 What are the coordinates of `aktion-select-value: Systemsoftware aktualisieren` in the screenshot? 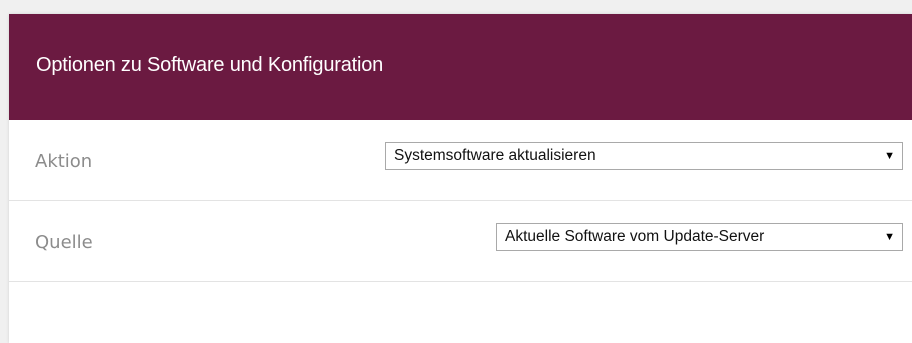 It's located at (495, 155).